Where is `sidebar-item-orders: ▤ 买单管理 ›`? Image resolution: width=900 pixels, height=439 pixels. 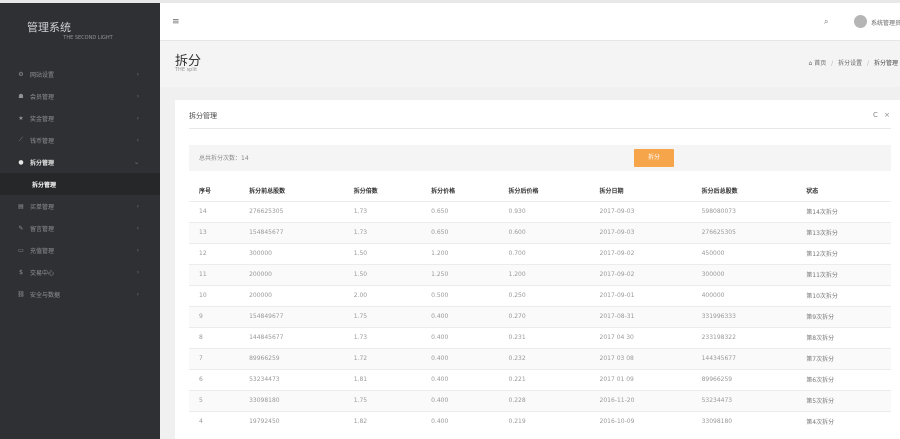 sidebar-item-orders: ▤ 买单管理 › is located at coordinates (80, 206).